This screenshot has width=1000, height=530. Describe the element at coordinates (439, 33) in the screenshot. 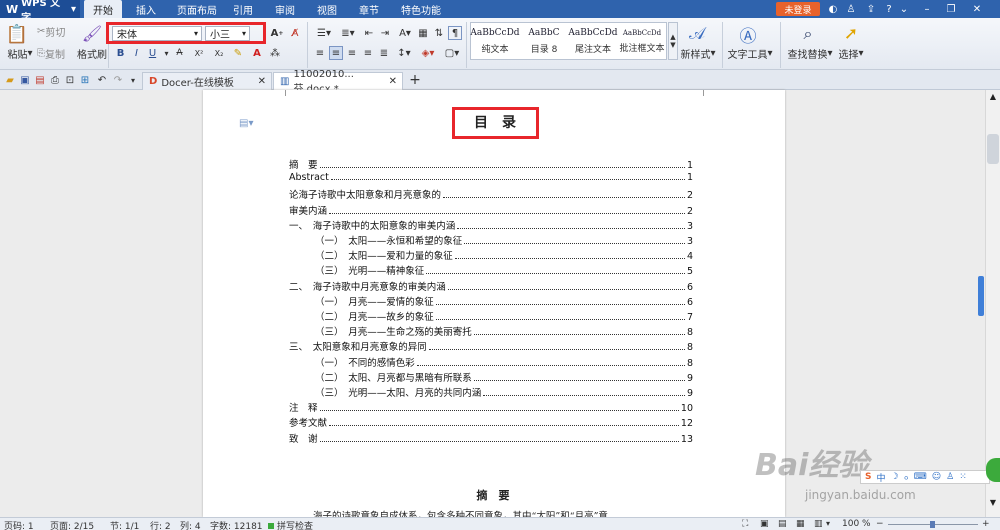

I see `sort-icon: ⇅` at that location.